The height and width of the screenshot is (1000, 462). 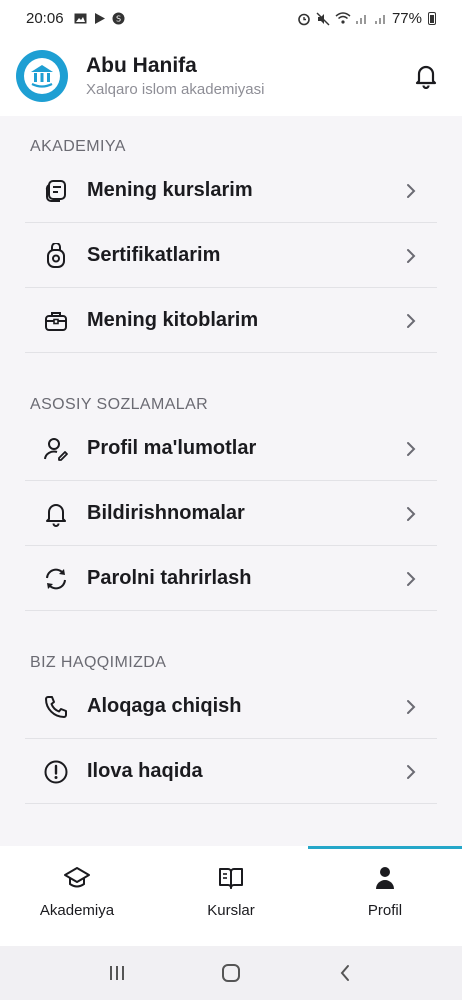 I want to click on menu-item-my-courses: Mening kurslarim, so click(x=231, y=191).